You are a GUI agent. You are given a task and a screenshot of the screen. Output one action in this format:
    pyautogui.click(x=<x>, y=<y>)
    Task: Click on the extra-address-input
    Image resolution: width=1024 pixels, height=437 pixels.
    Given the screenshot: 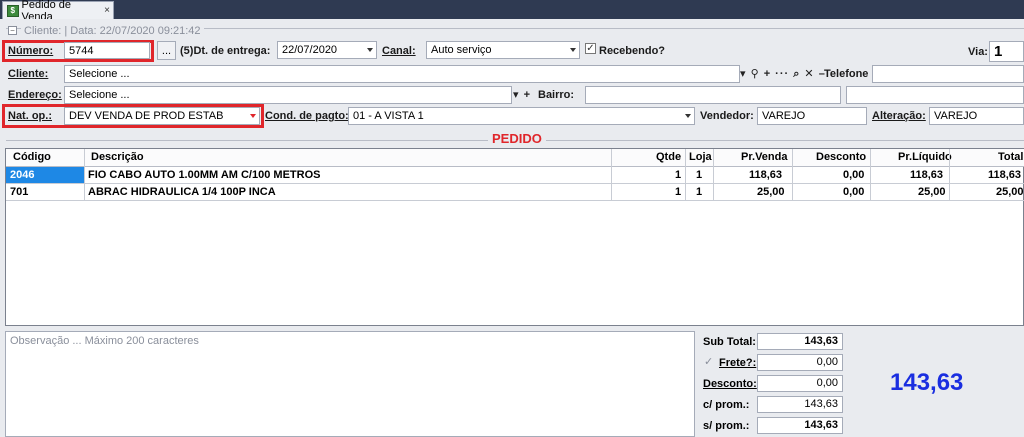 What is the action you would take?
    pyautogui.click(x=935, y=95)
    